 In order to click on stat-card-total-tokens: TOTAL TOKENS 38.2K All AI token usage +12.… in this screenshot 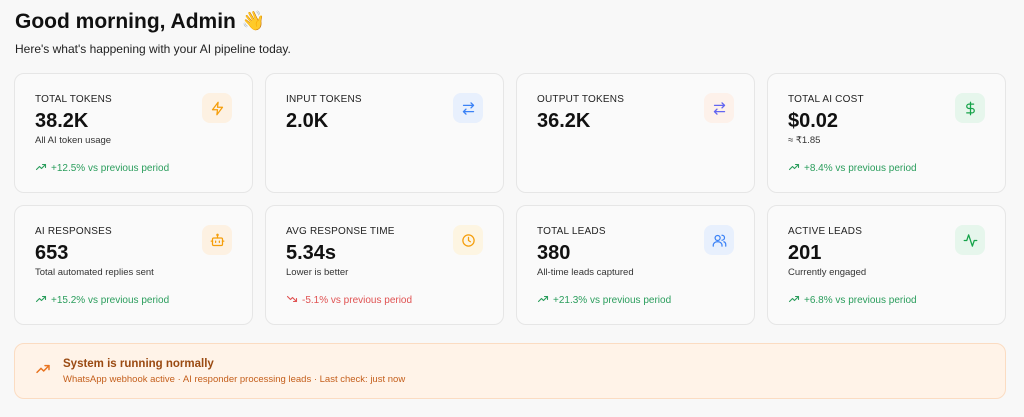, I will do `click(133, 133)`.